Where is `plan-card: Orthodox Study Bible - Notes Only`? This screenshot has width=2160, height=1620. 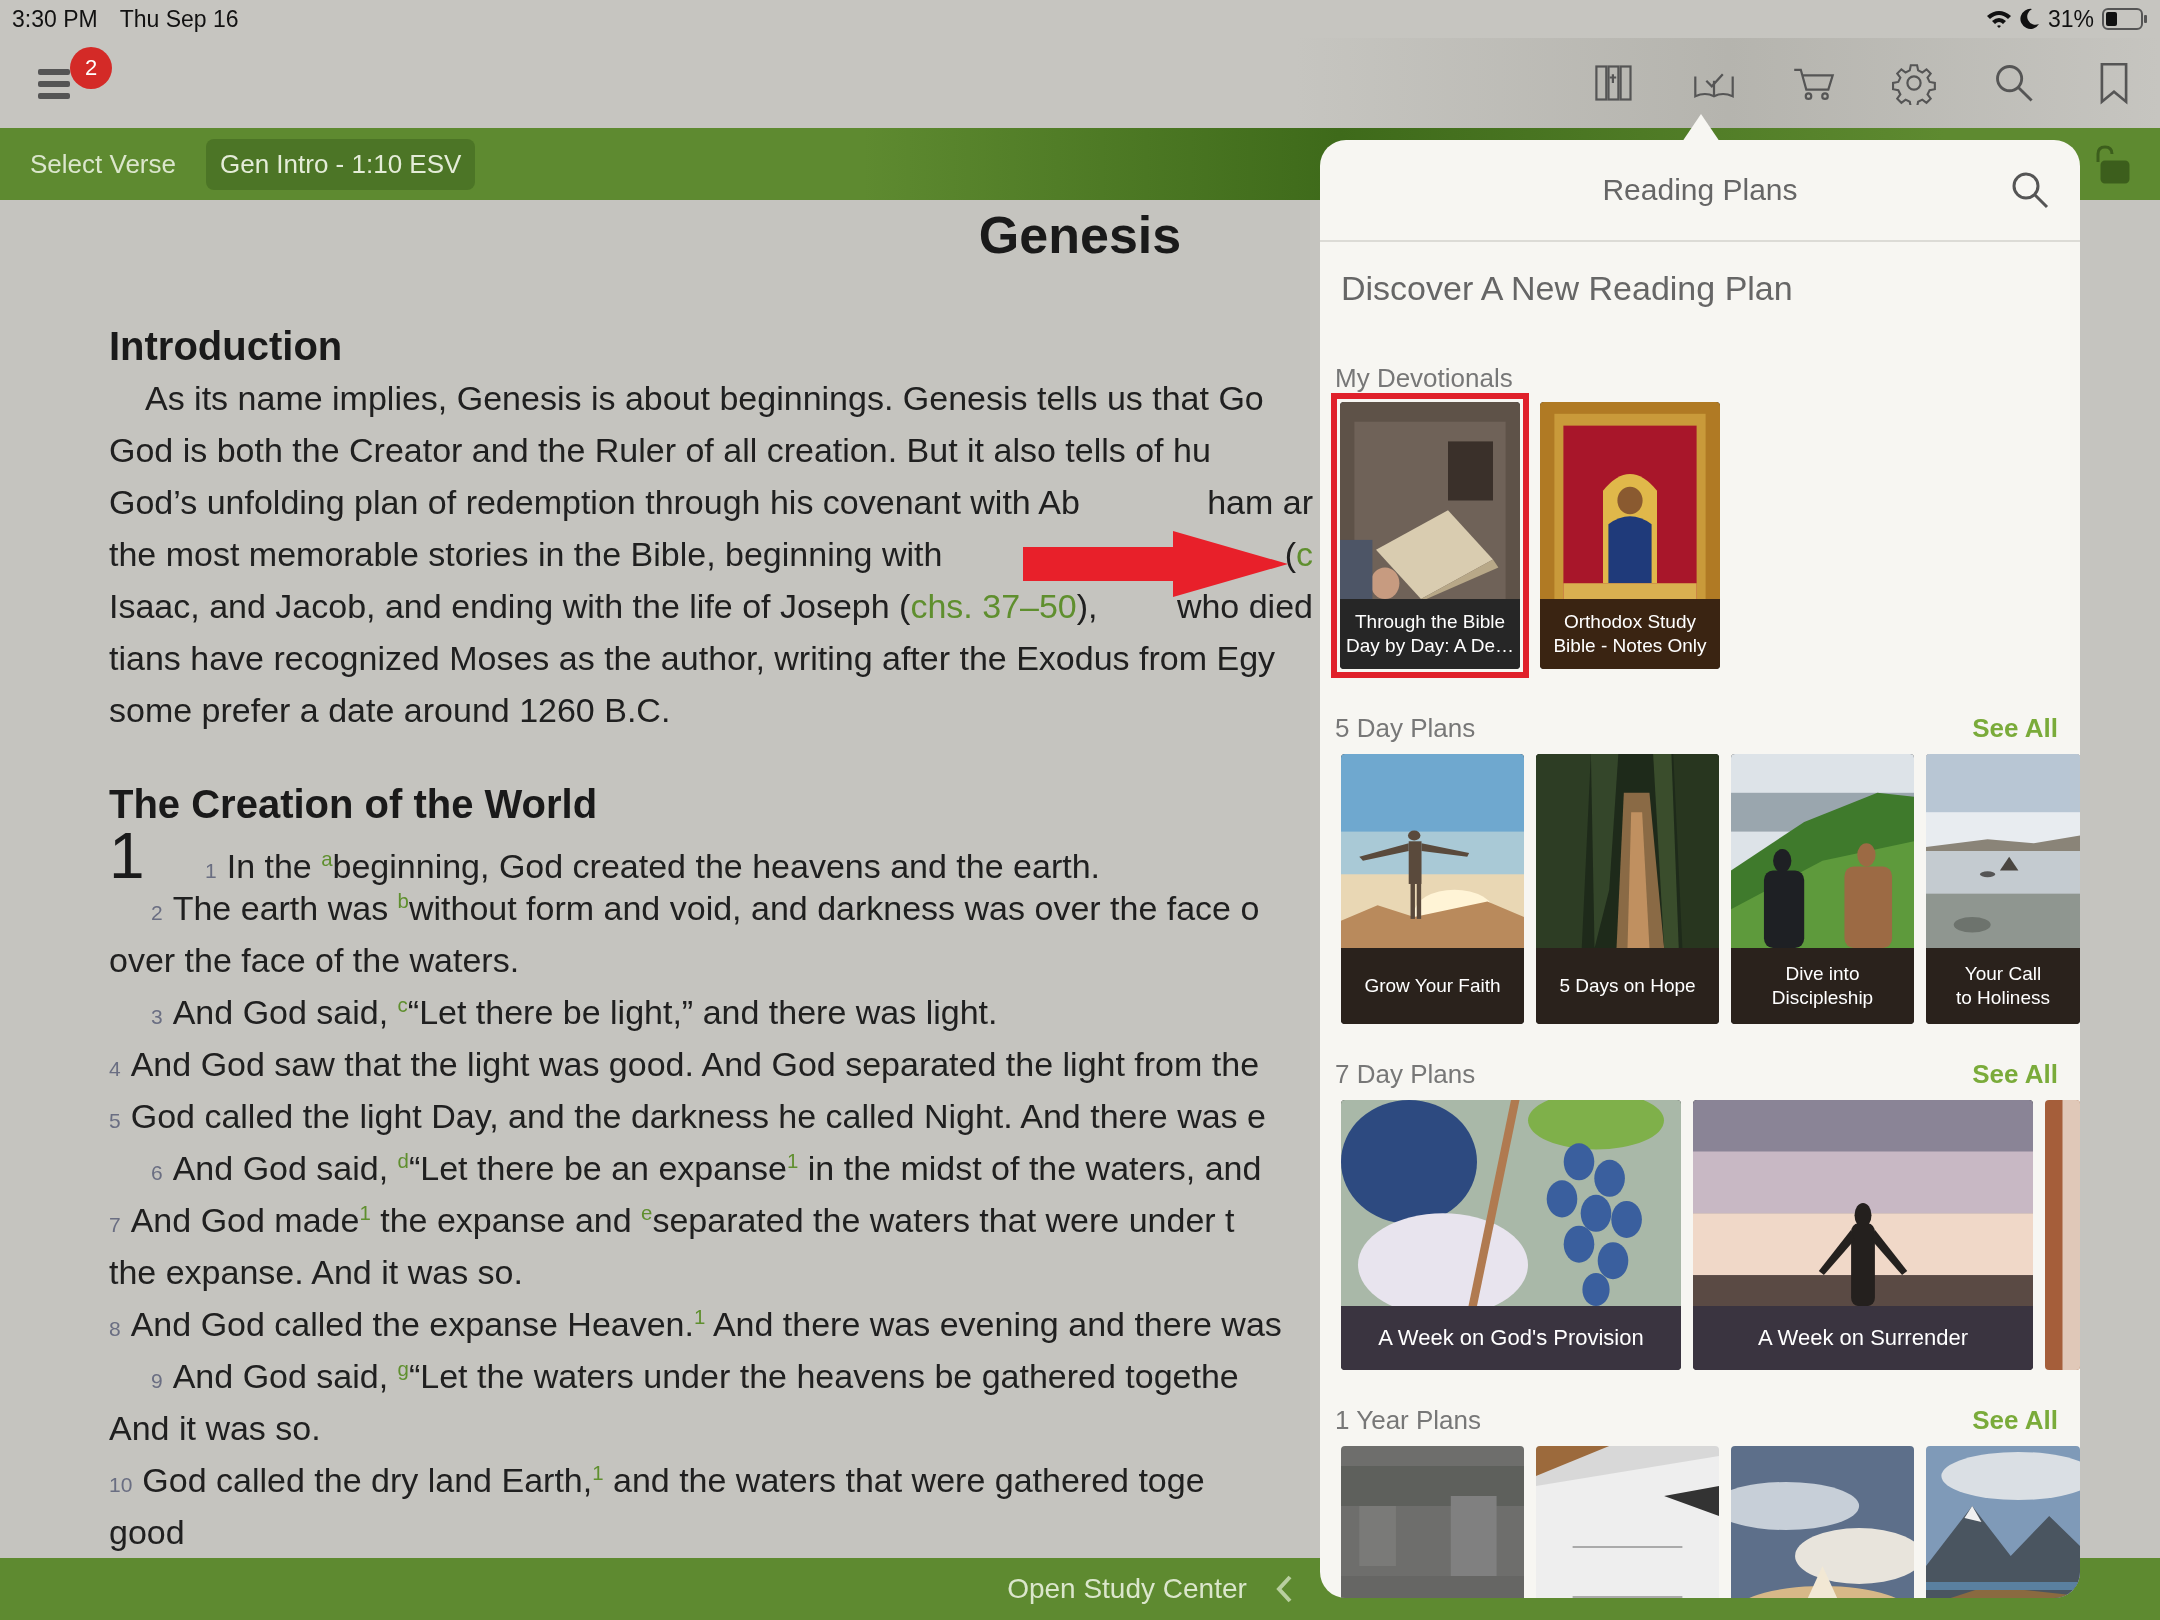
plan-card: Orthodox Study Bible - Notes Only is located at coordinates (1630, 535).